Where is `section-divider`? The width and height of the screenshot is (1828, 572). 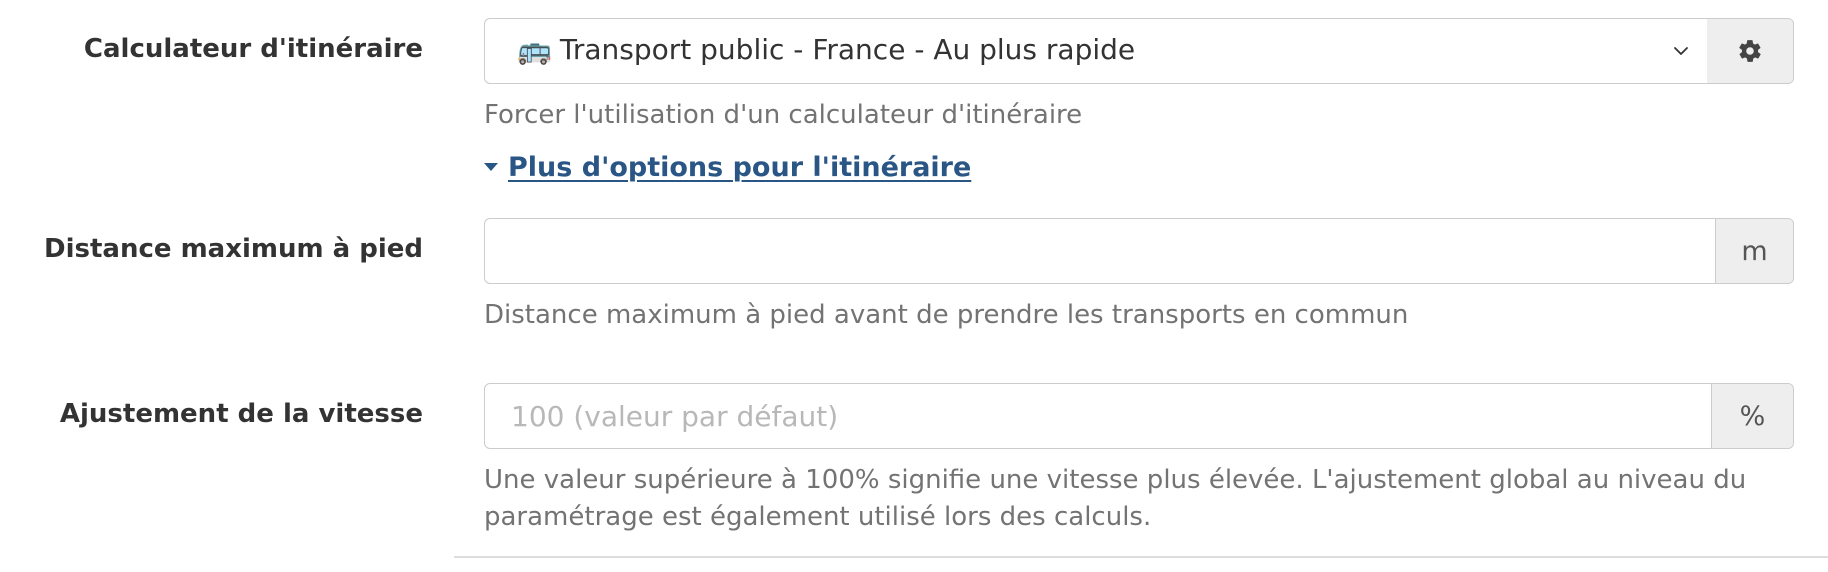
section-divider is located at coordinates (1141, 557).